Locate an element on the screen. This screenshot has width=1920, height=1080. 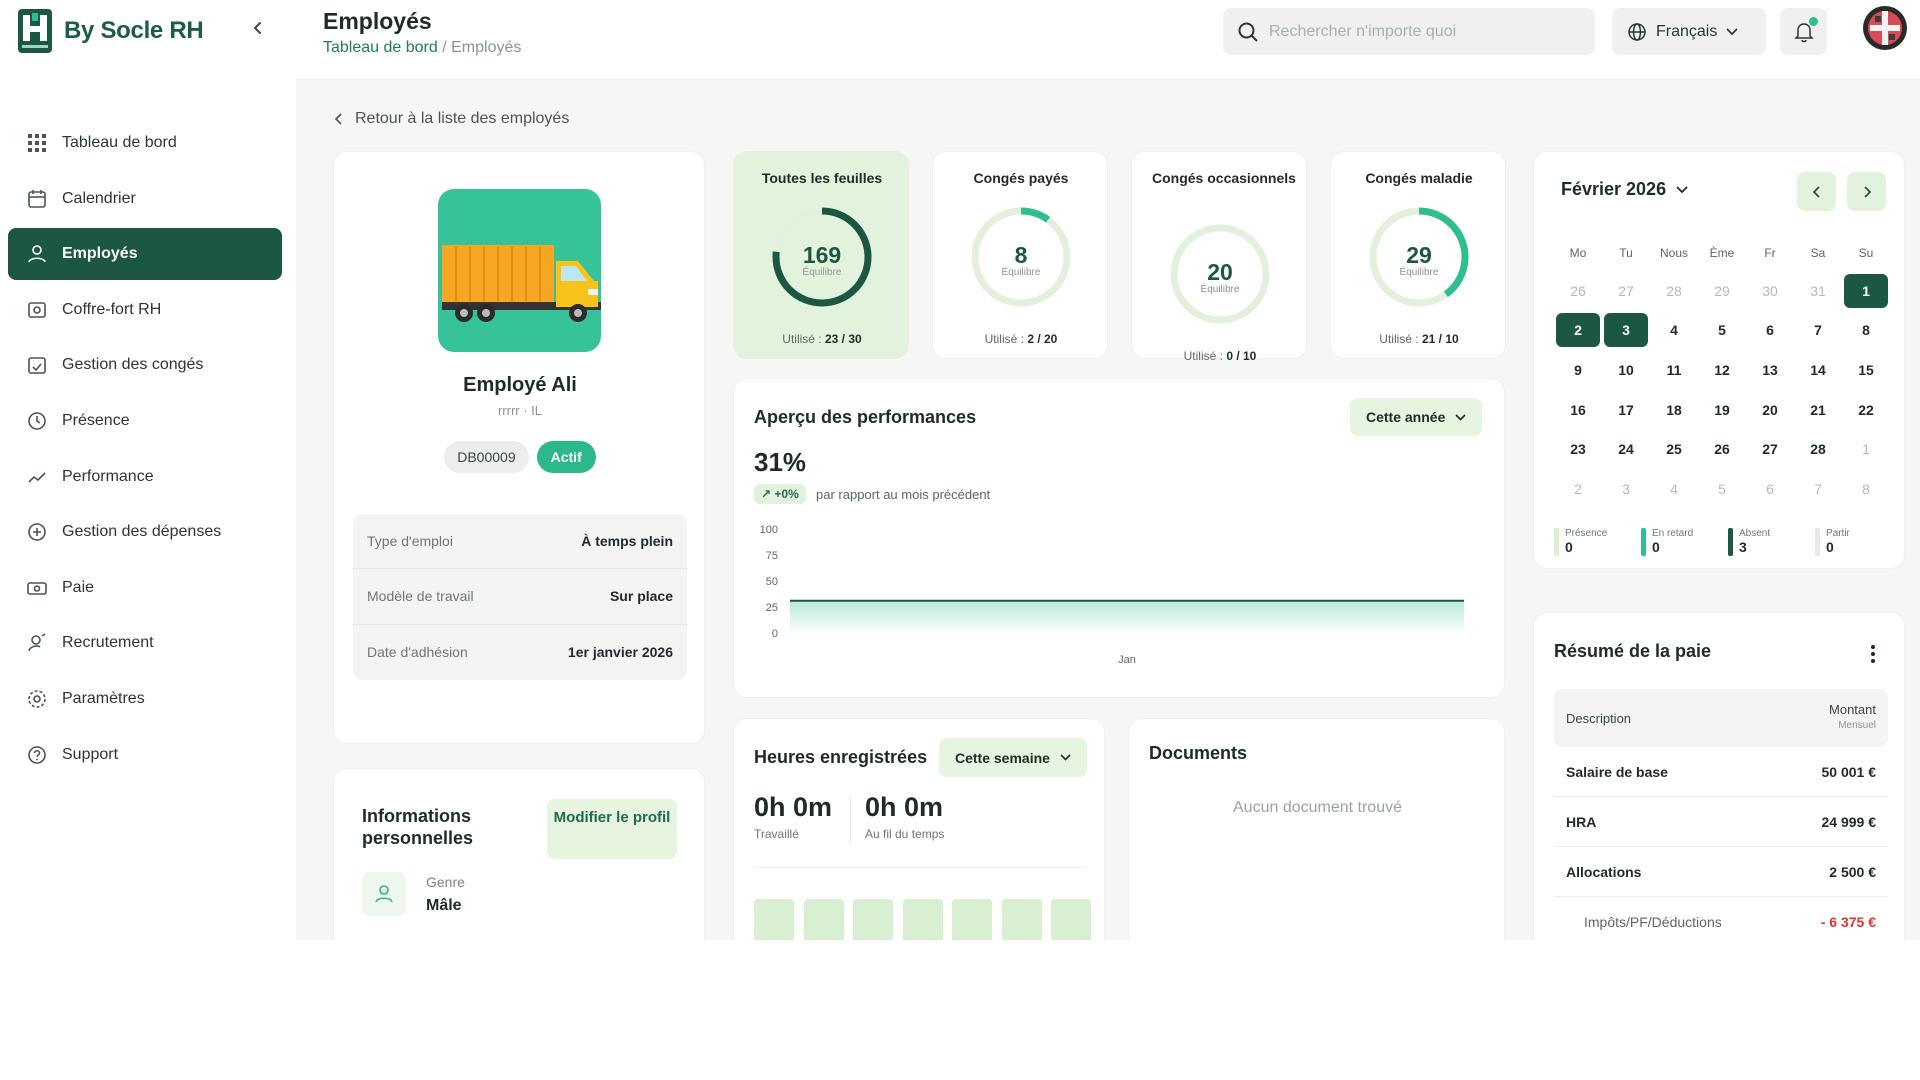
sidebar-item-performance: Performance is located at coordinates (145, 477).